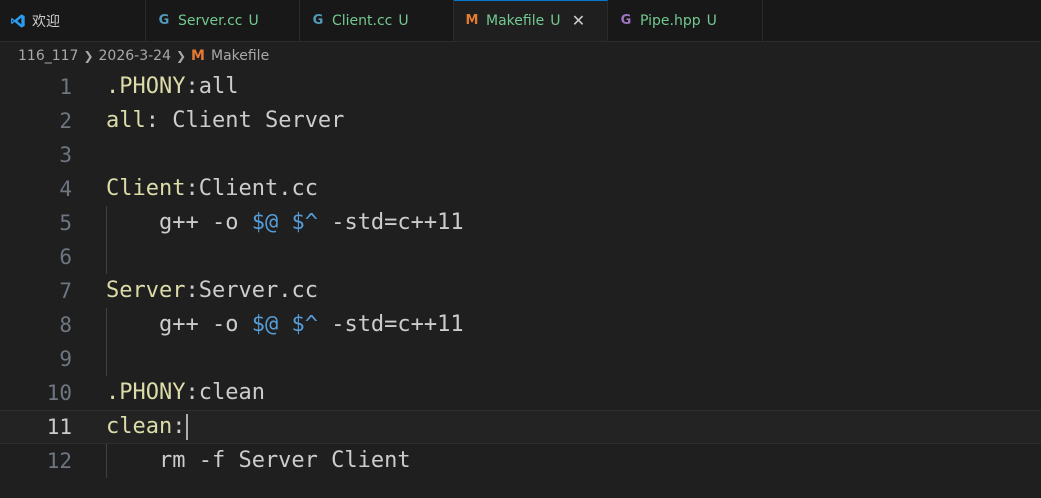 Image resolution: width=1041 pixels, height=498 pixels. What do you see at coordinates (65, 189) in the screenshot?
I see `line-number: 4` at bounding box center [65, 189].